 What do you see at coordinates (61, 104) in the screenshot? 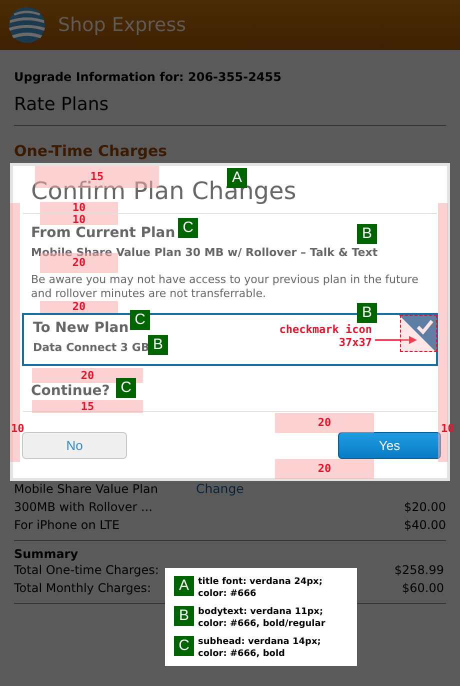
I see `page-heading: Rate Plans` at bounding box center [61, 104].